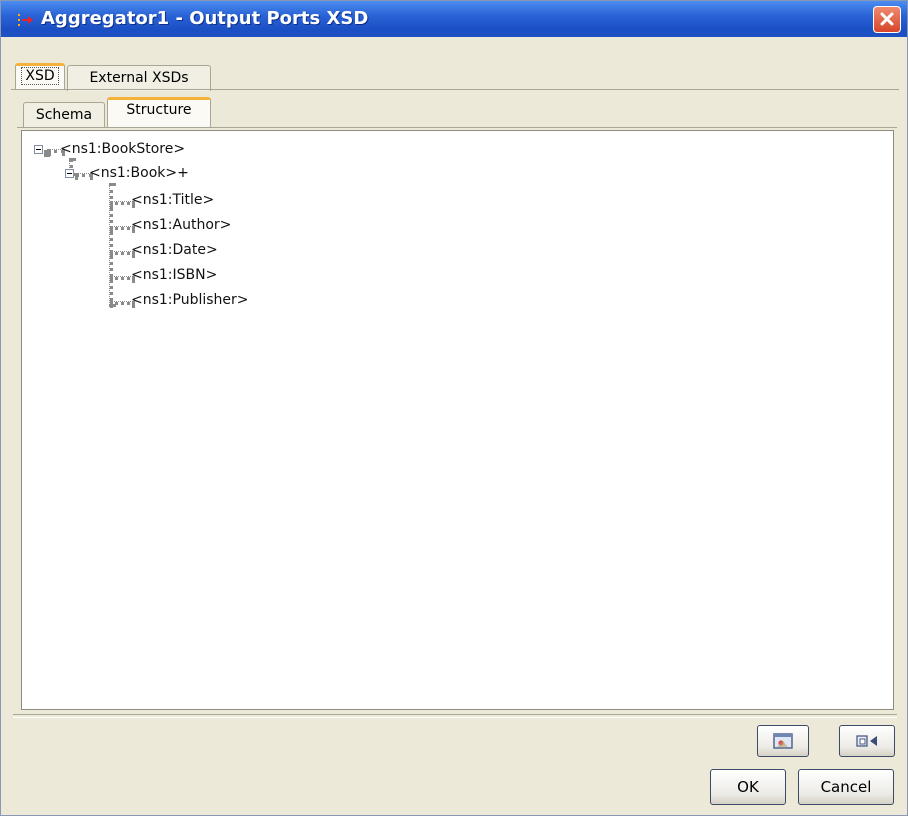 The width and height of the screenshot is (908, 816). I want to click on tab-structure-label: Structure, so click(159, 110).